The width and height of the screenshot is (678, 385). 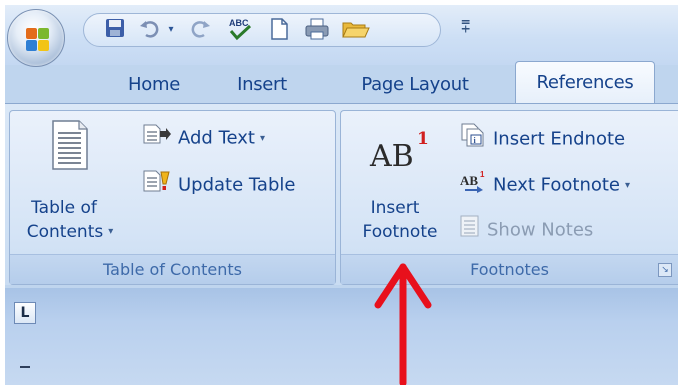 What do you see at coordinates (400, 232) in the screenshot?
I see `insert-footnote-label-line2: Footnote` at bounding box center [400, 232].